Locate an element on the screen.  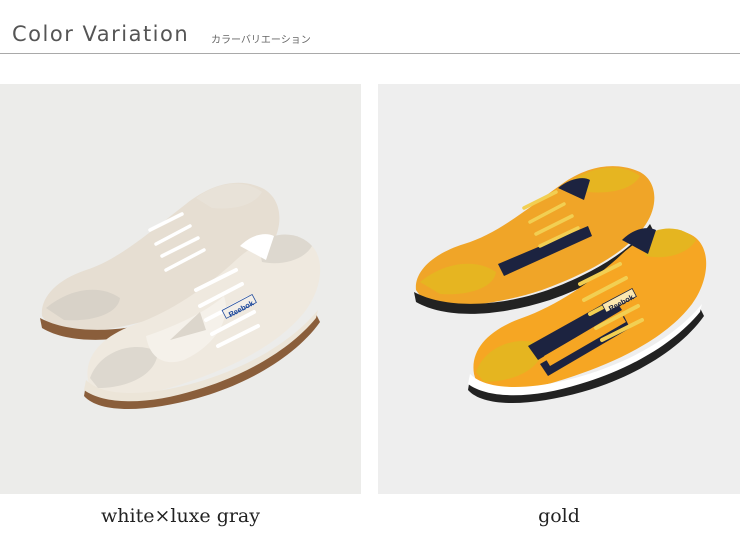
section-subtitle: カラーバリエーション is located at coordinates (261, 40).